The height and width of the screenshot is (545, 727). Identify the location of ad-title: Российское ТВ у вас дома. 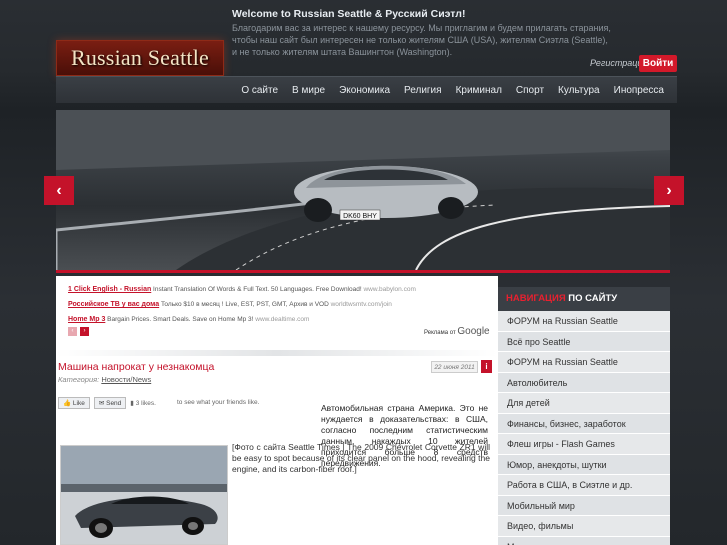
(113, 304).